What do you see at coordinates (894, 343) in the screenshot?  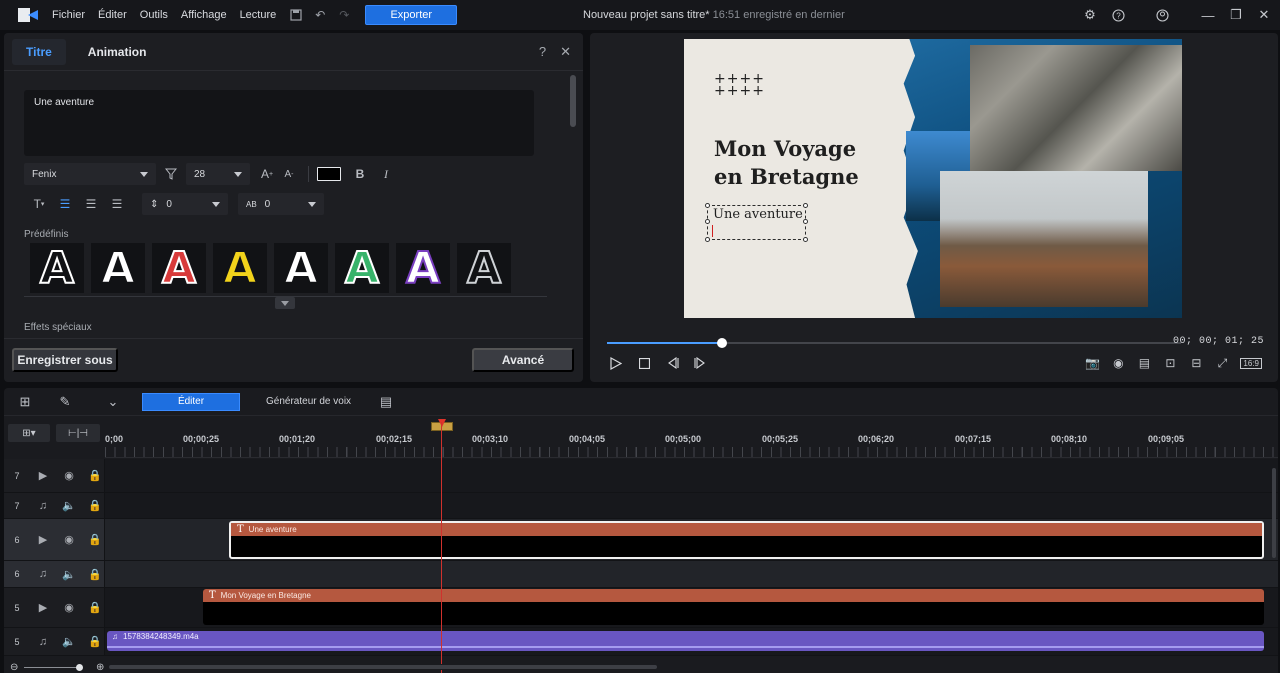 I see `playback-seekbar` at bounding box center [894, 343].